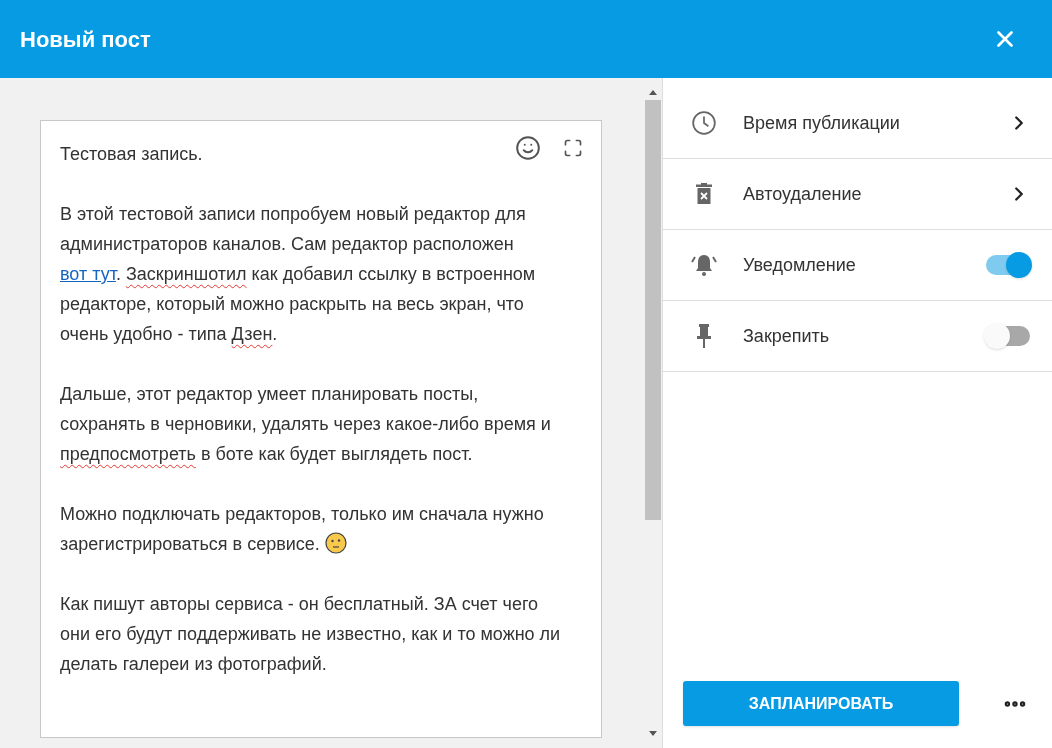  Describe the element at coordinates (302, 529) in the screenshot. I see `paragraph: Можно подключать редакторов, только им сначала нужно зарегистрироваться в сервисе.` at that location.